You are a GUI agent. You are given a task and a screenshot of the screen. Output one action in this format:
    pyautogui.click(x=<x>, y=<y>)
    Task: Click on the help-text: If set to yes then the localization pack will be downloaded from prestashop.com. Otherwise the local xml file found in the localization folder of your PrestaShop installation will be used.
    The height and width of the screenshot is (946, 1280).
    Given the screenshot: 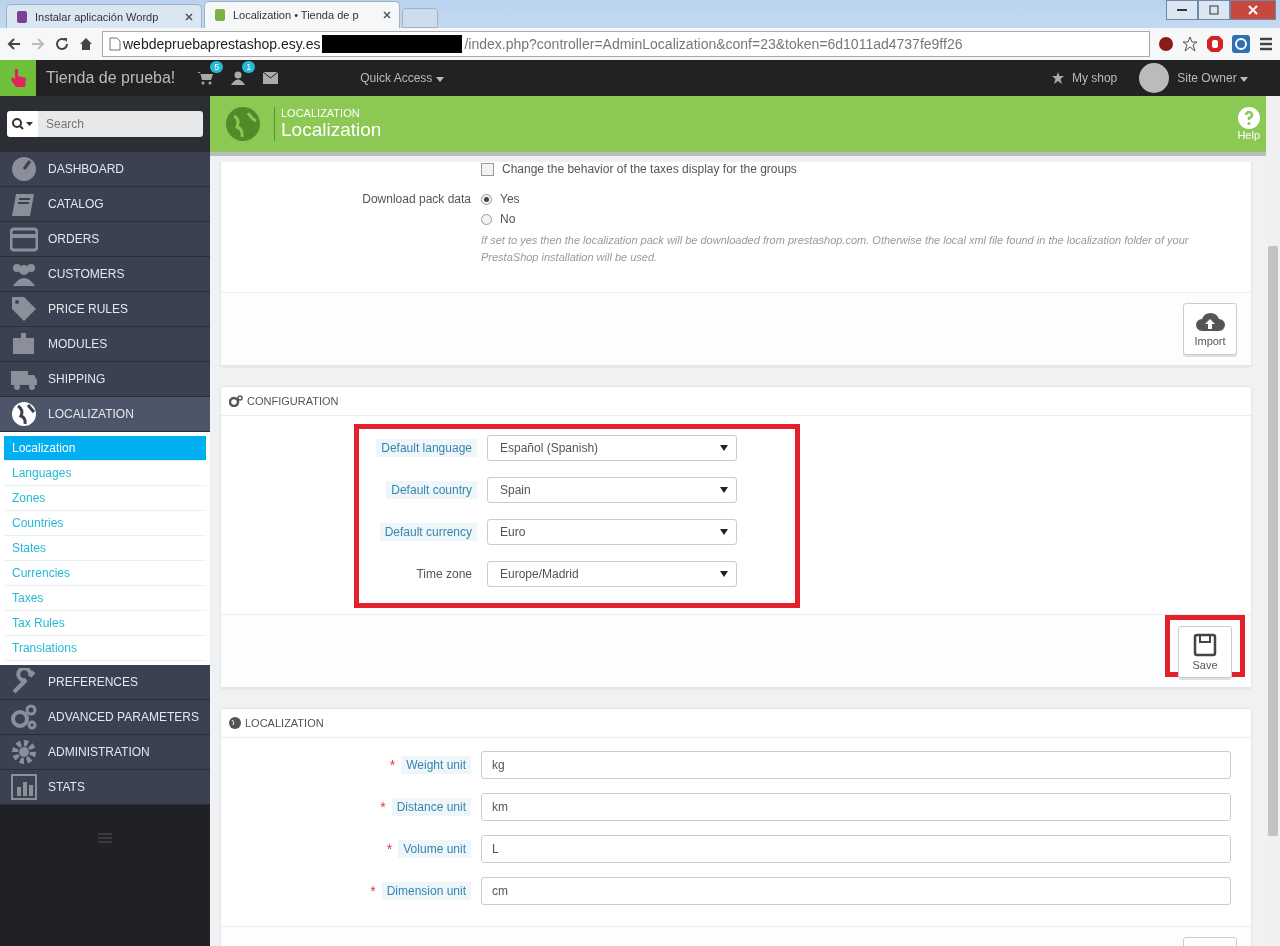 What is the action you would take?
    pyautogui.click(x=835, y=249)
    